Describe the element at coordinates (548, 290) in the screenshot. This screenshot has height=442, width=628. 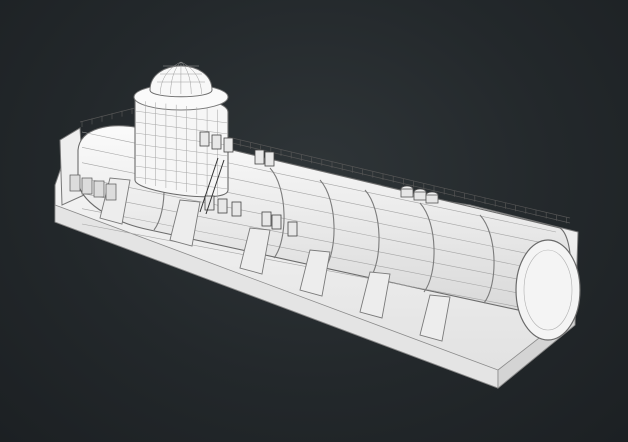
I see `front-end-dome` at that location.